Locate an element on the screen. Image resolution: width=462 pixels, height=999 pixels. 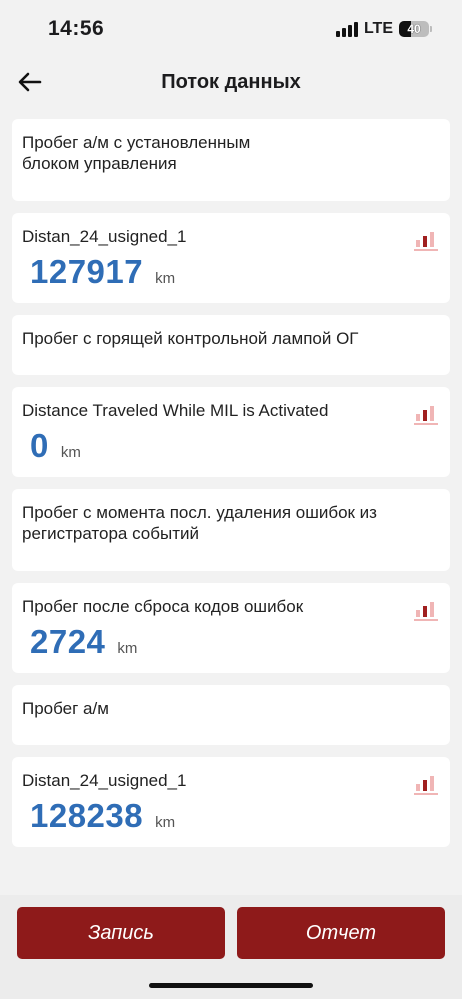
battery-icon: 40 is located at coordinates (414, 29).